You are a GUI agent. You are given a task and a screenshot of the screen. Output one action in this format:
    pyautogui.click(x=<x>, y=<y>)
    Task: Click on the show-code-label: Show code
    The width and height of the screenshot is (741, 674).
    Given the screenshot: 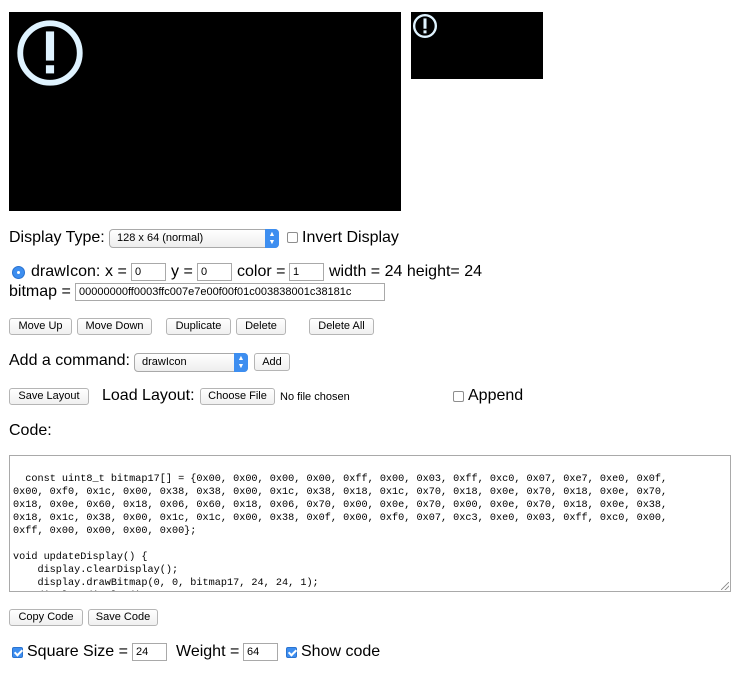 What is the action you would take?
    pyautogui.click(x=341, y=651)
    